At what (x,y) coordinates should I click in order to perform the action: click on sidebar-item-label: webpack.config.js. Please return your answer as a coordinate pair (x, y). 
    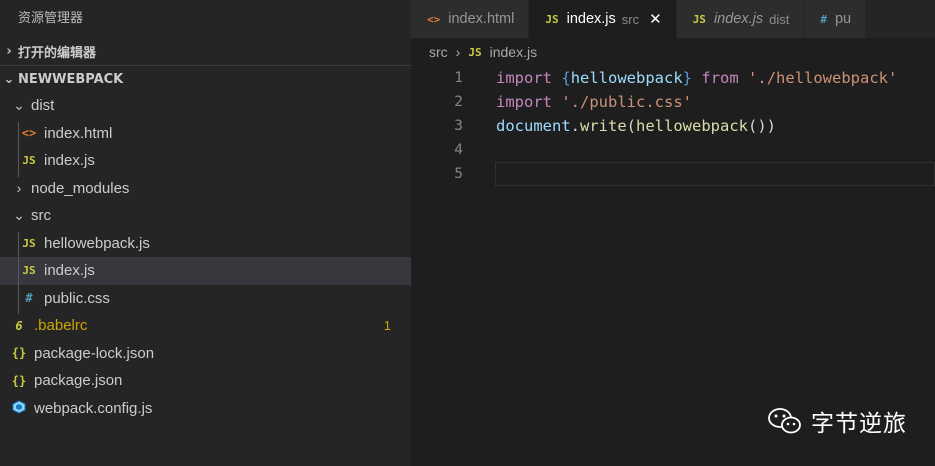
    Looking at the image, I should click on (93, 408).